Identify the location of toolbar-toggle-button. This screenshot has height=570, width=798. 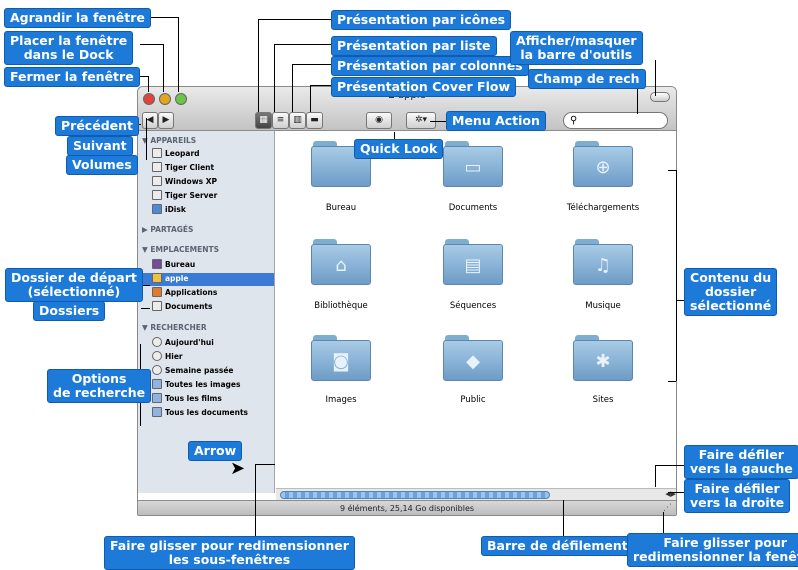
(660, 97).